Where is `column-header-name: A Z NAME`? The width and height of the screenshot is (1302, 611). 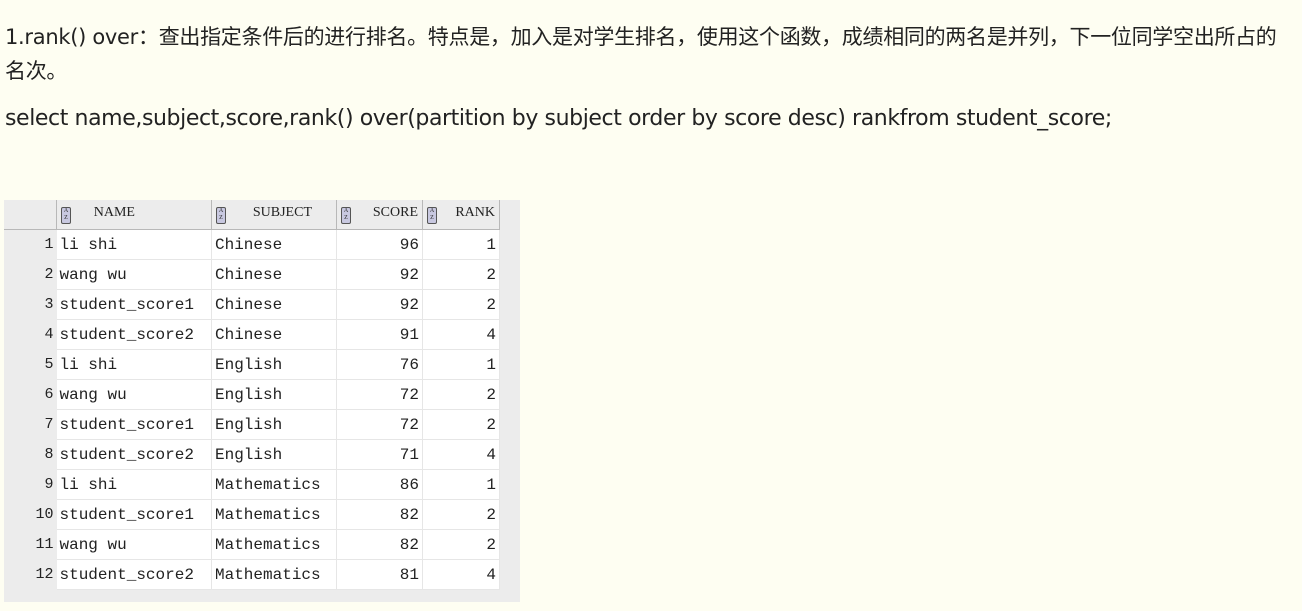 column-header-name: A Z NAME is located at coordinates (134, 215).